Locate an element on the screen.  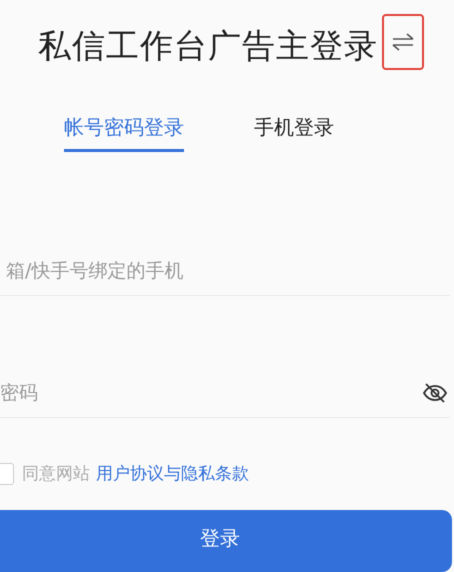
switch-button is located at coordinates (403, 42).